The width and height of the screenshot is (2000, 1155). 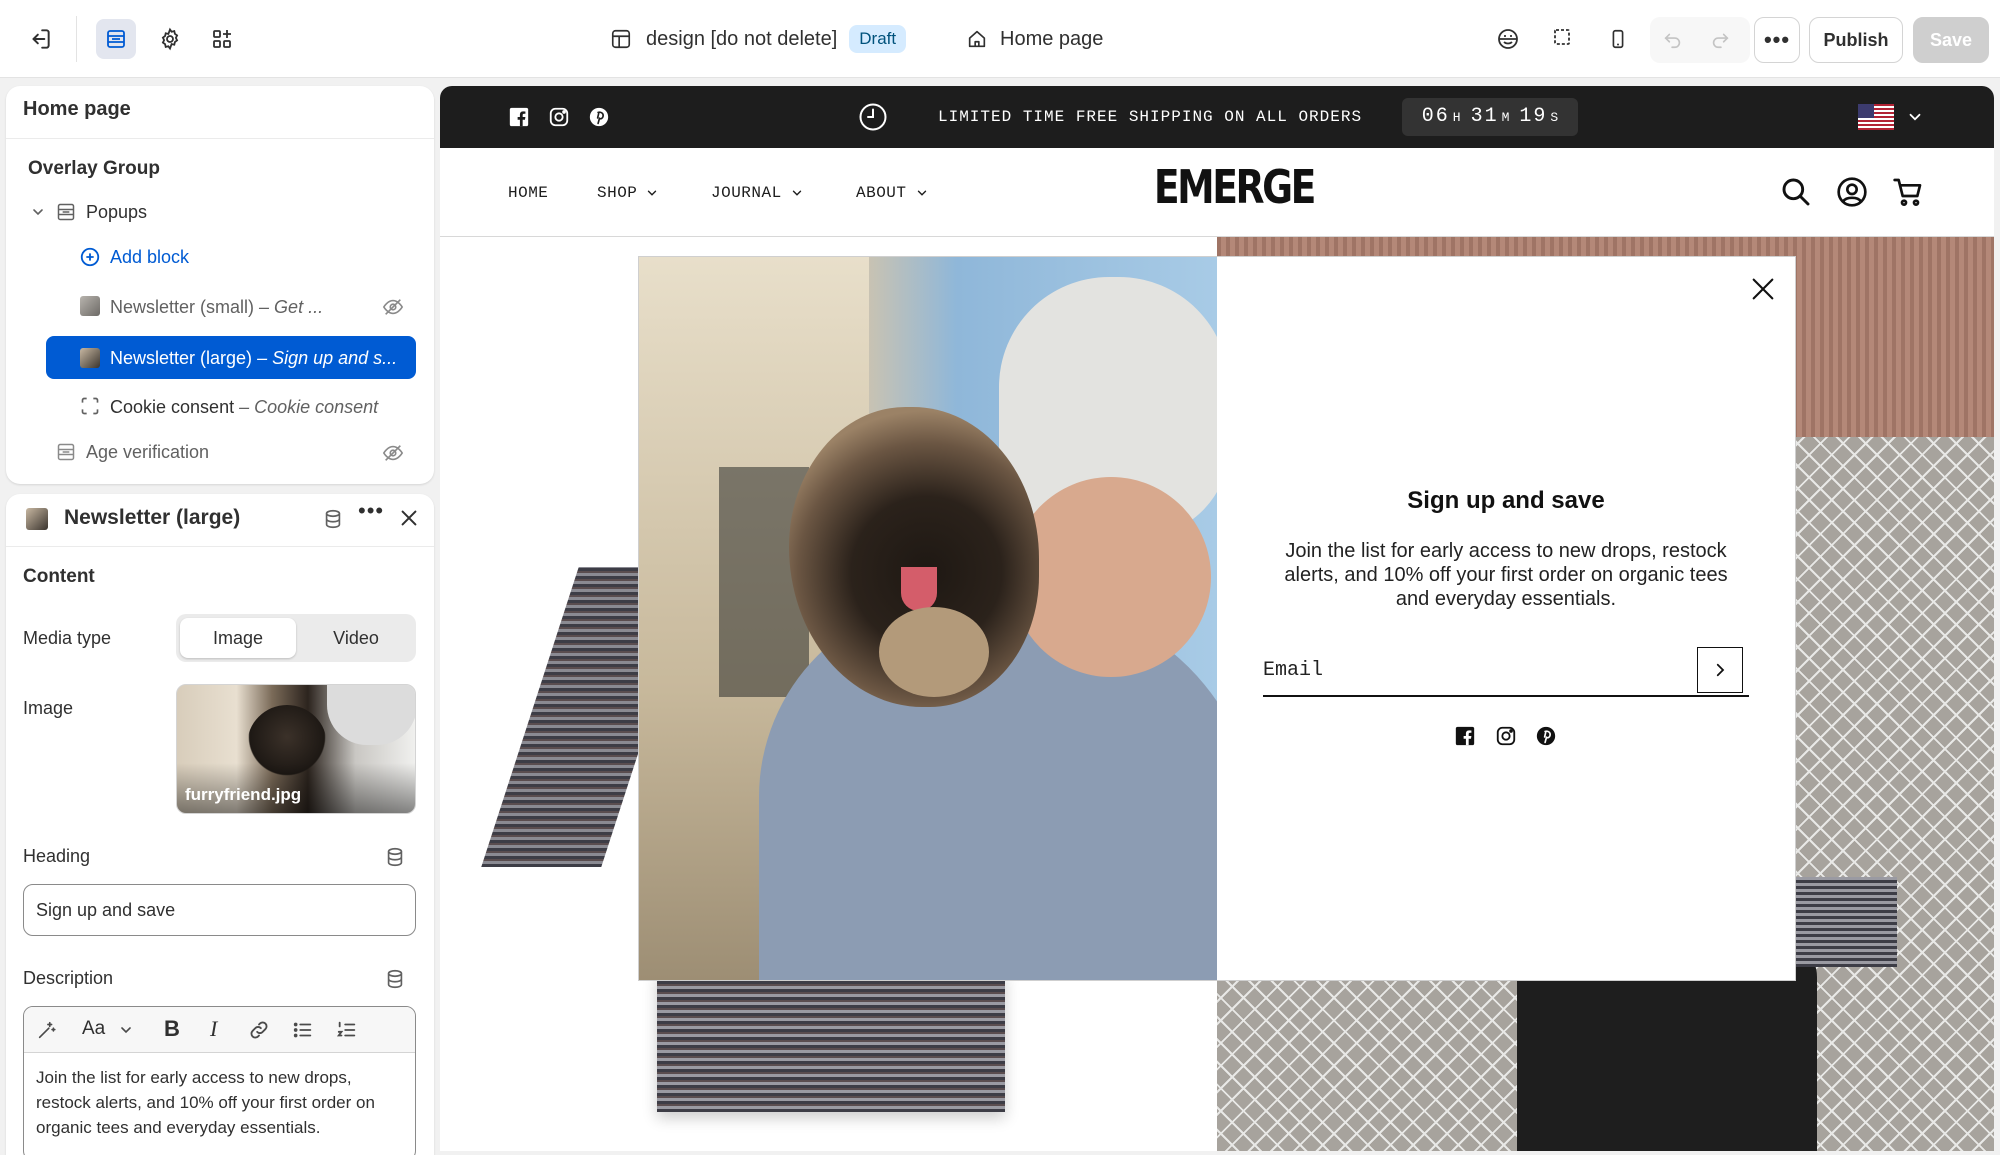 What do you see at coordinates (1852, 192) in the screenshot?
I see `account-icon` at bounding box center [1852, 192].